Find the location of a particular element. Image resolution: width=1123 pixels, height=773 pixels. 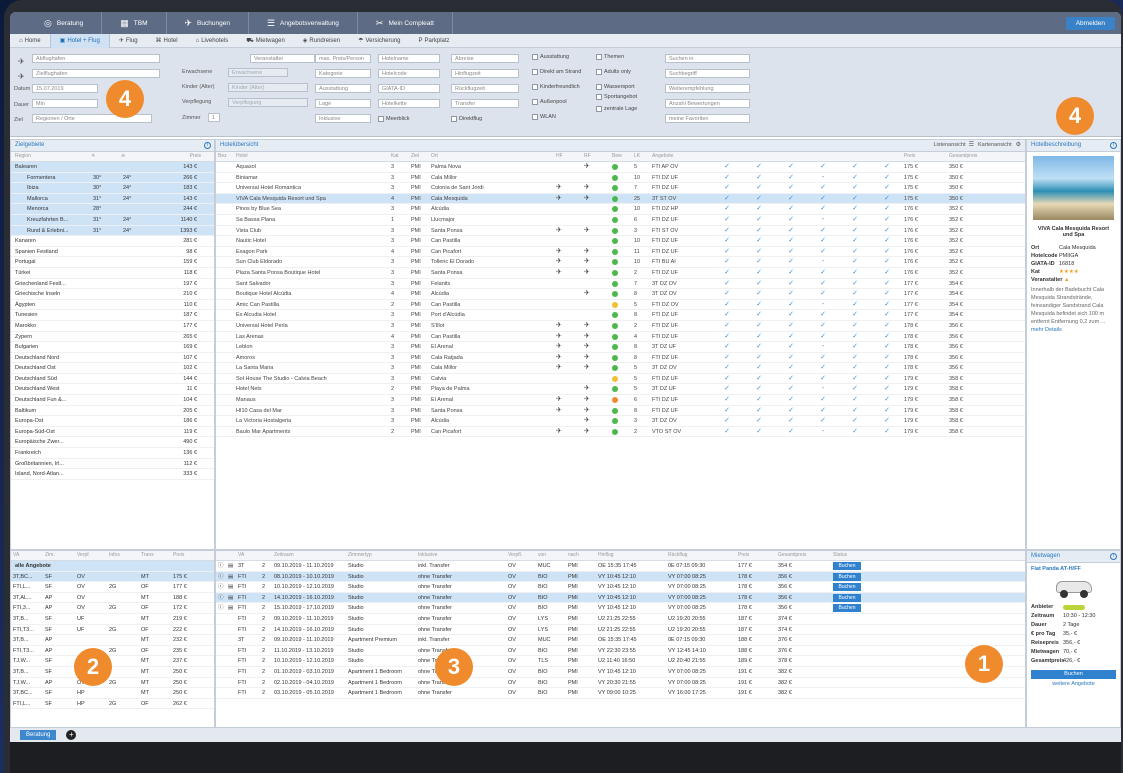

date-col-7: Verpfl. is located at coordinates (521, 555).